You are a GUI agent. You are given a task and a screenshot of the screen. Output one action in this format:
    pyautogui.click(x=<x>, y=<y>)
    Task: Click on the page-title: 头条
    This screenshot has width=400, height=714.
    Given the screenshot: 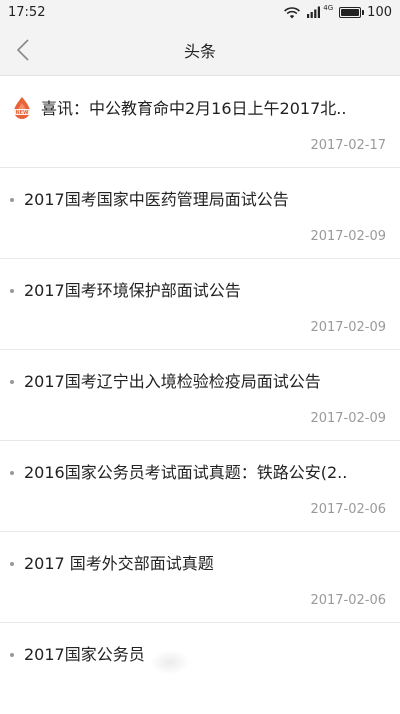 What is the action you would take?
    pyautogui.click(x=199, y=51)
    